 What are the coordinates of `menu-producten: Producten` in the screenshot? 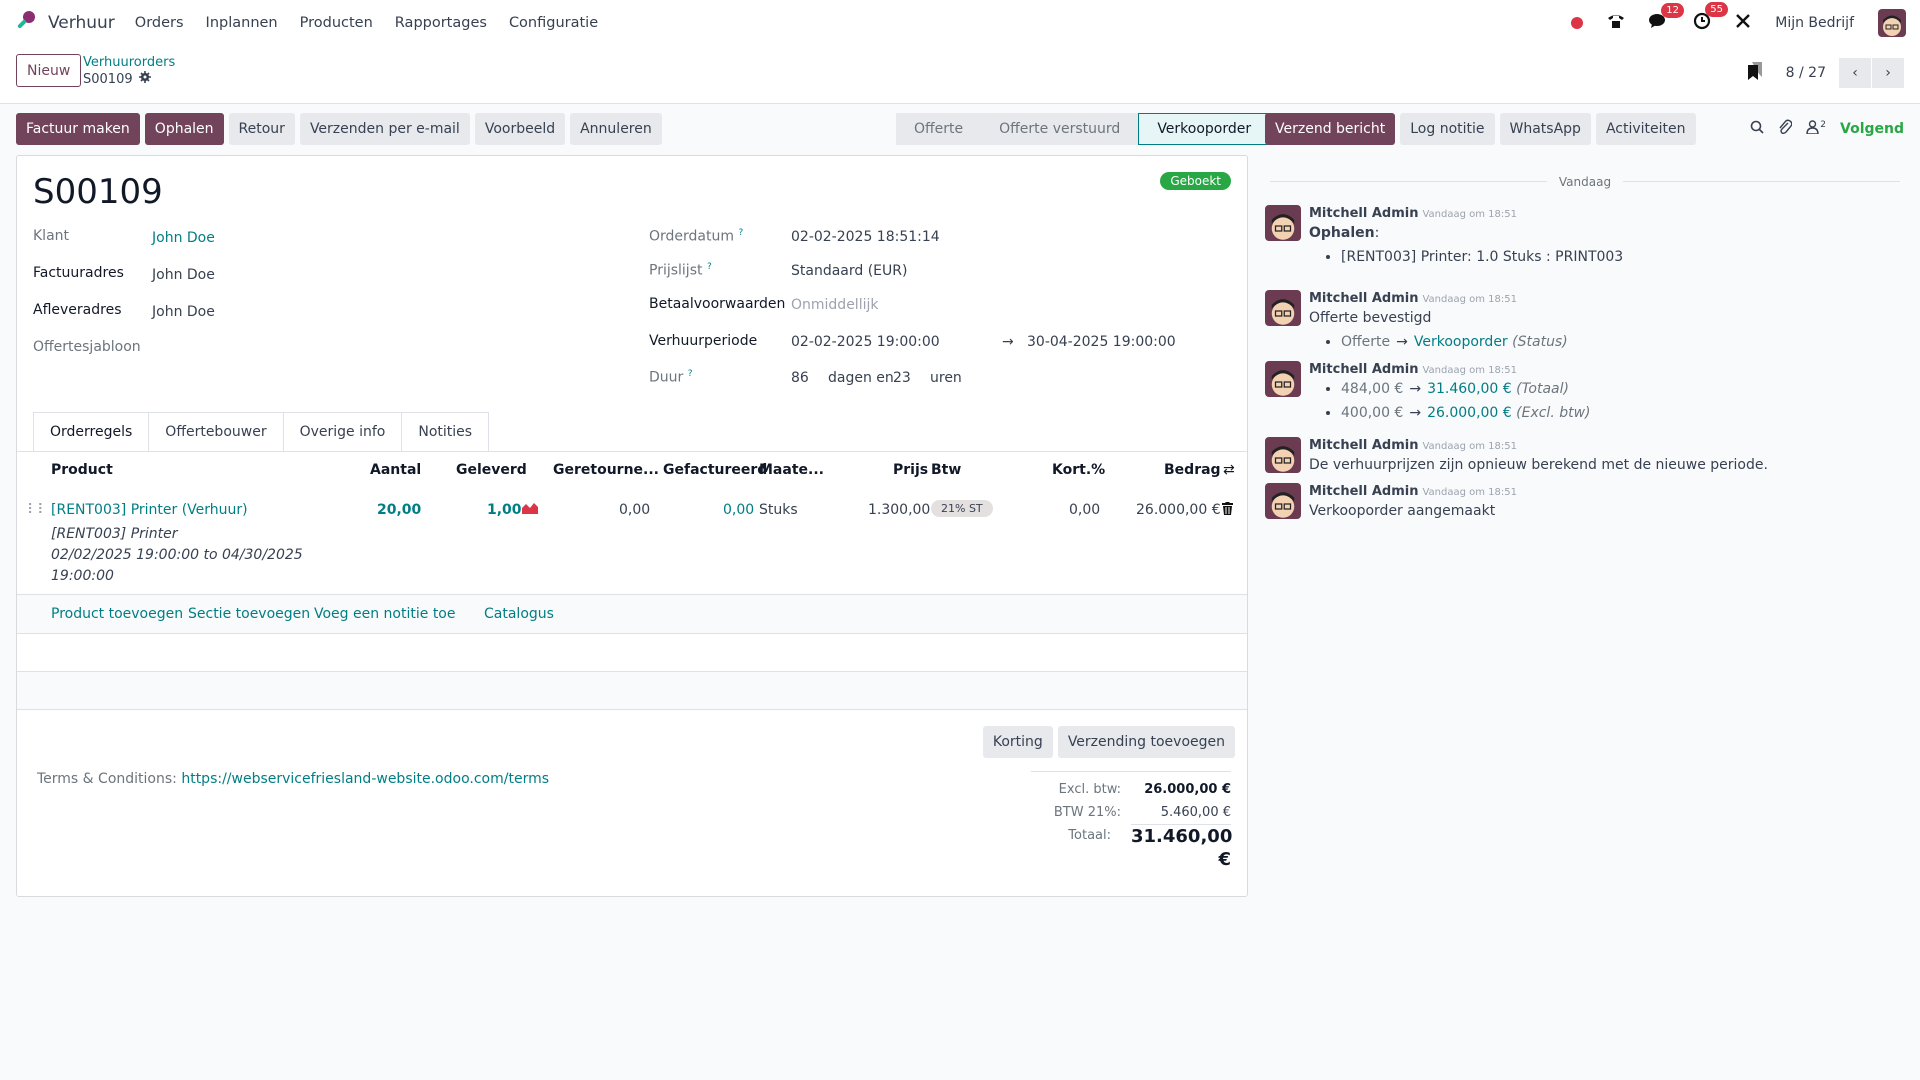 It's located at (336, 23).